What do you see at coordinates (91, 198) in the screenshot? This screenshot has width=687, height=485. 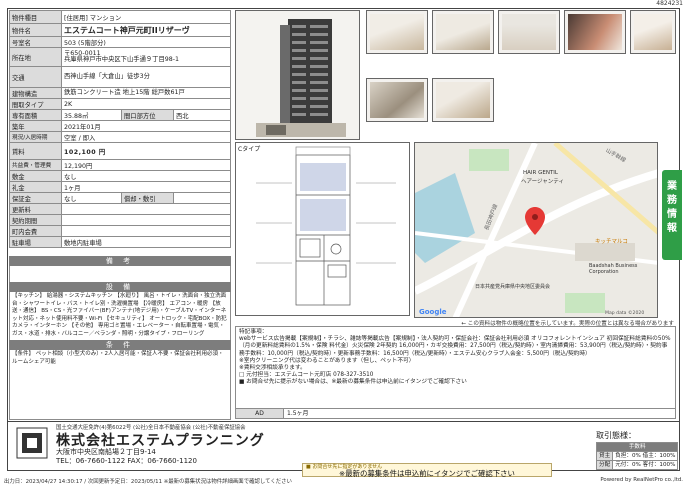 I see `value-guarantee: なし` at bounding box center [91, 198].